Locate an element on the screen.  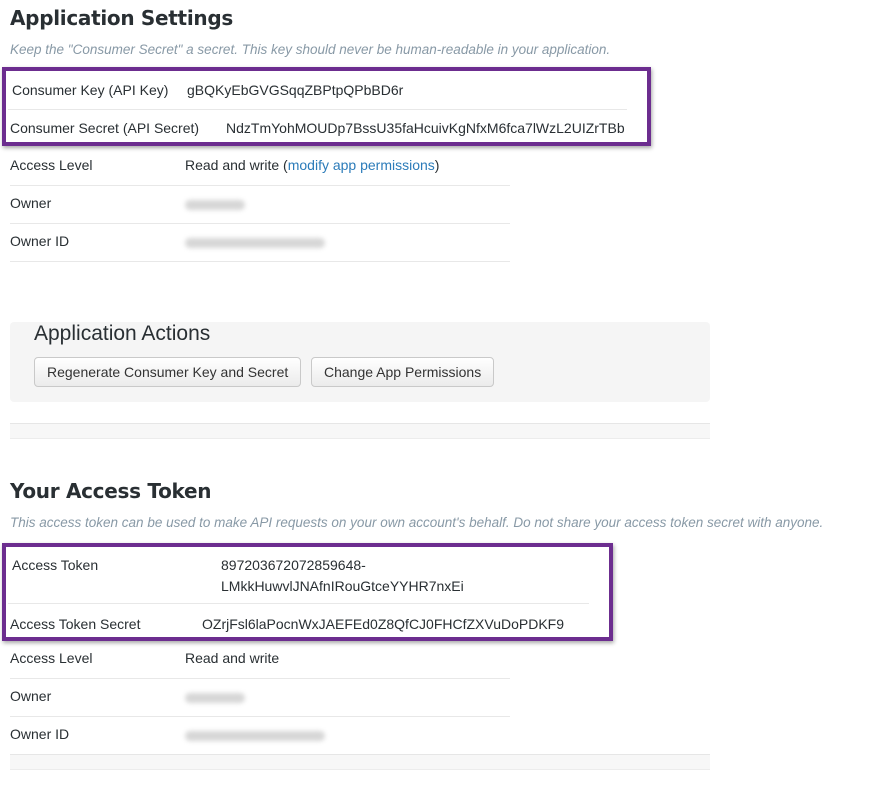
owner-id-label: Owner ID is located at coordinates (40, 241).